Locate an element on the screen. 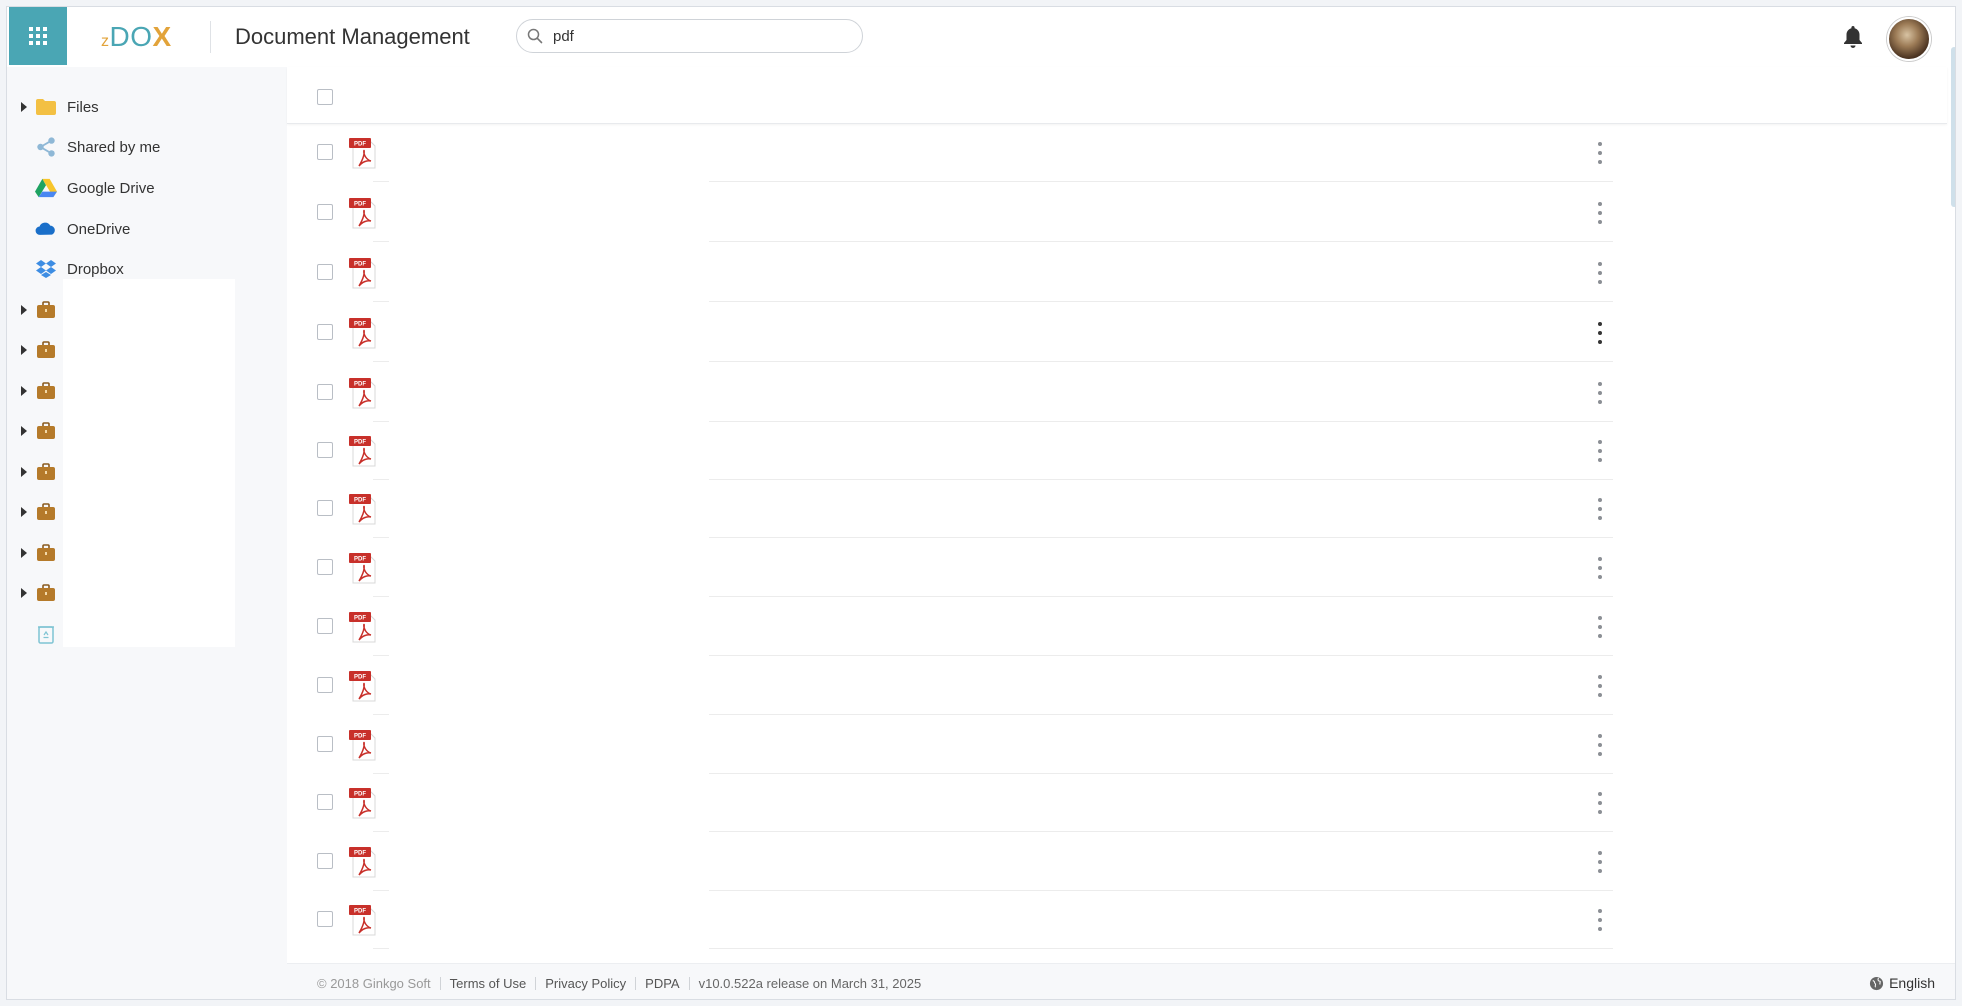 The image size is (1962, 1006). vertical-scrollbar is located at coordinates (1953, 127).